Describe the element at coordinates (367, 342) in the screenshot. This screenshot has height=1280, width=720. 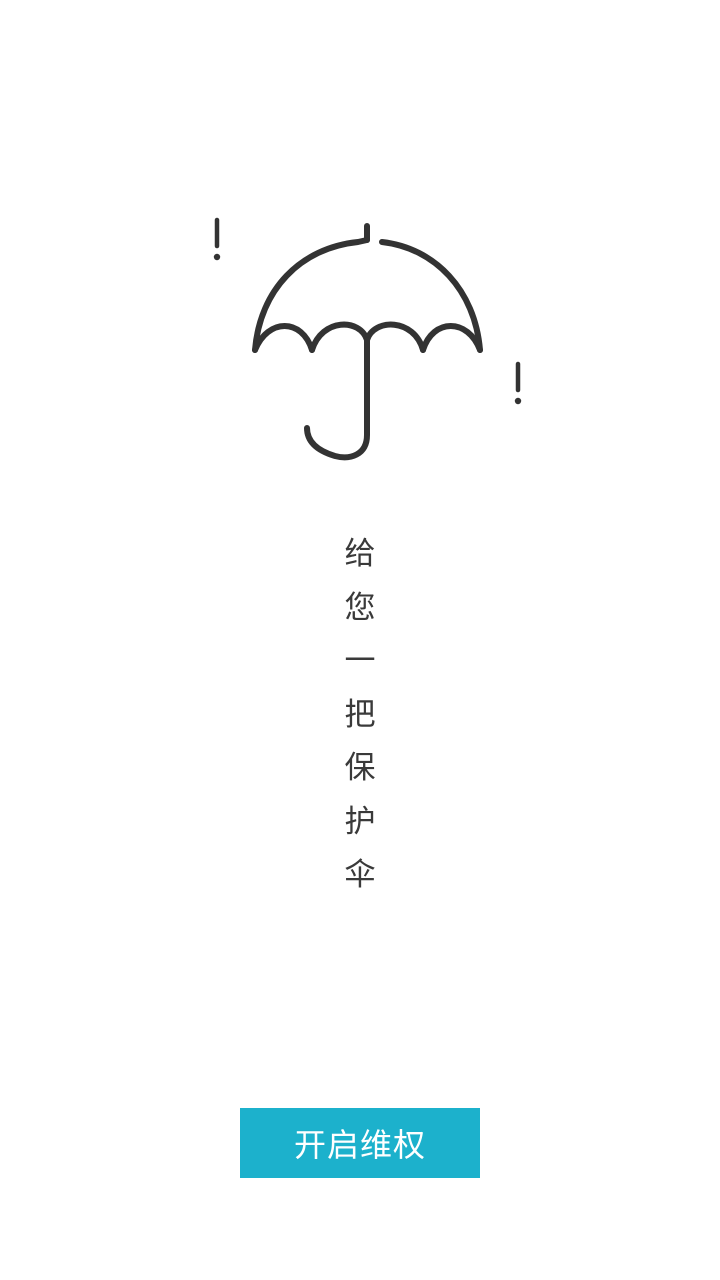
I see `umbrella-icon` at that location.